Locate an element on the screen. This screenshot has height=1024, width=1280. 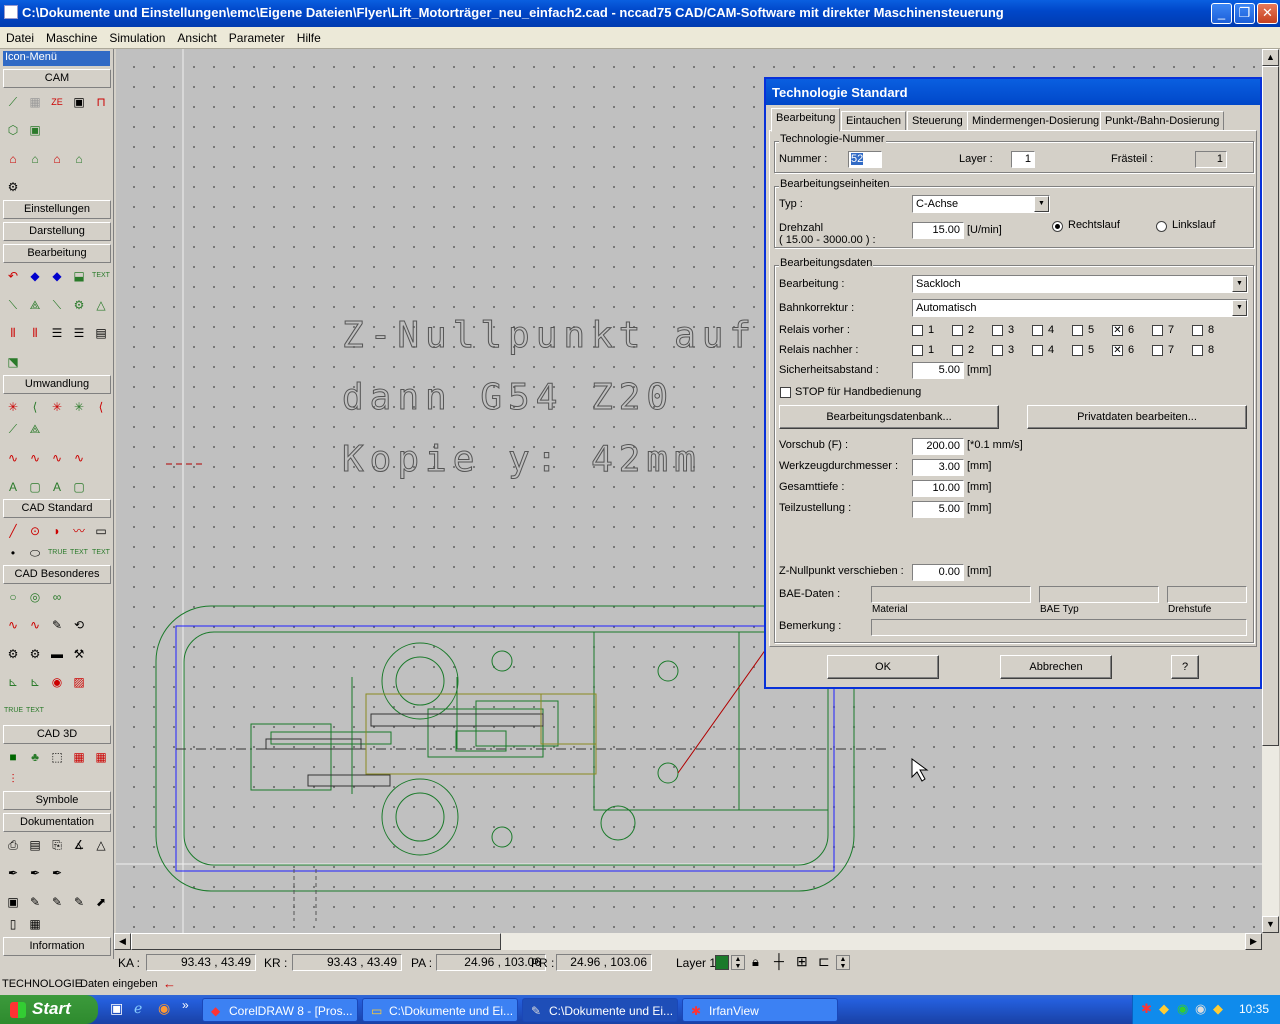
task-irfanview: ✱ IrfanView is located at coordinates (760, 1010).